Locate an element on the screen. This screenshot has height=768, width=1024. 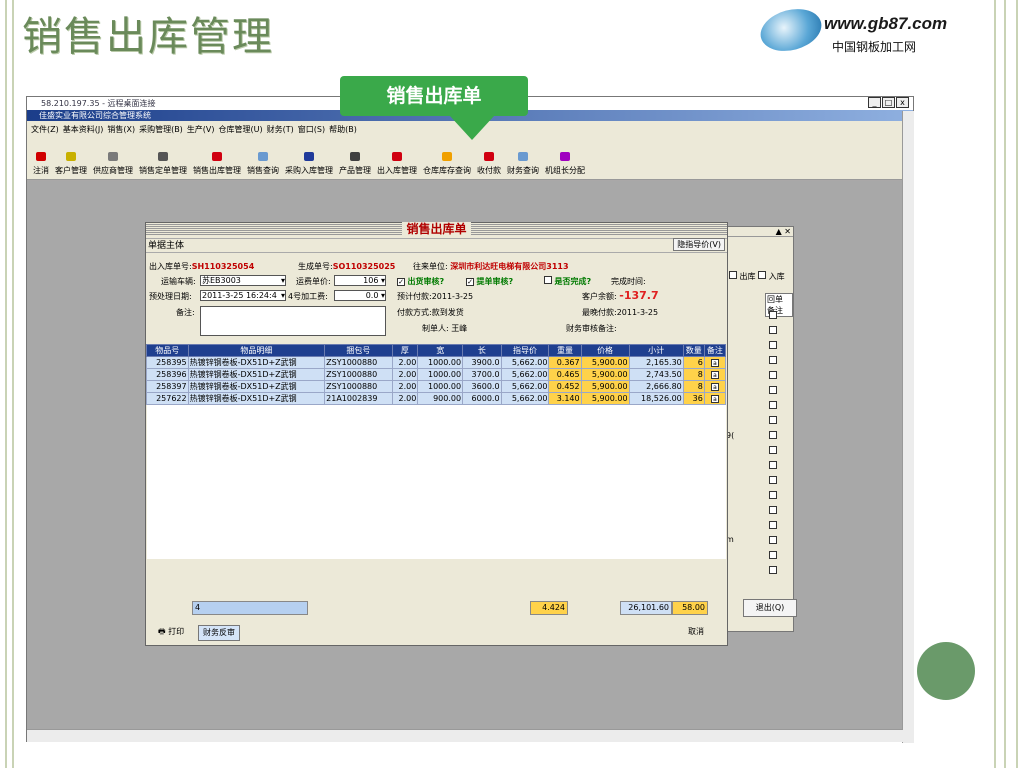
finance-reverse-button: 财务反审 is located at coordinates (219, 633).